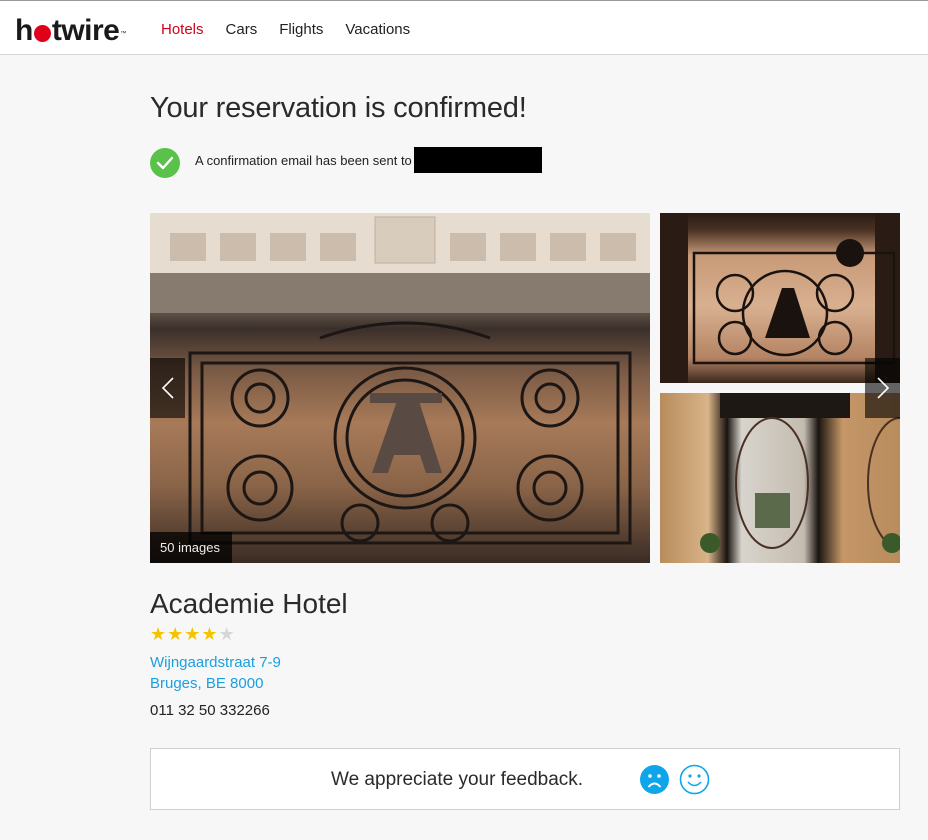  What do you see at coordinates (42, 33) in the screenshot?
I see `logo-dot-icon` at bounding box center [42, 33].